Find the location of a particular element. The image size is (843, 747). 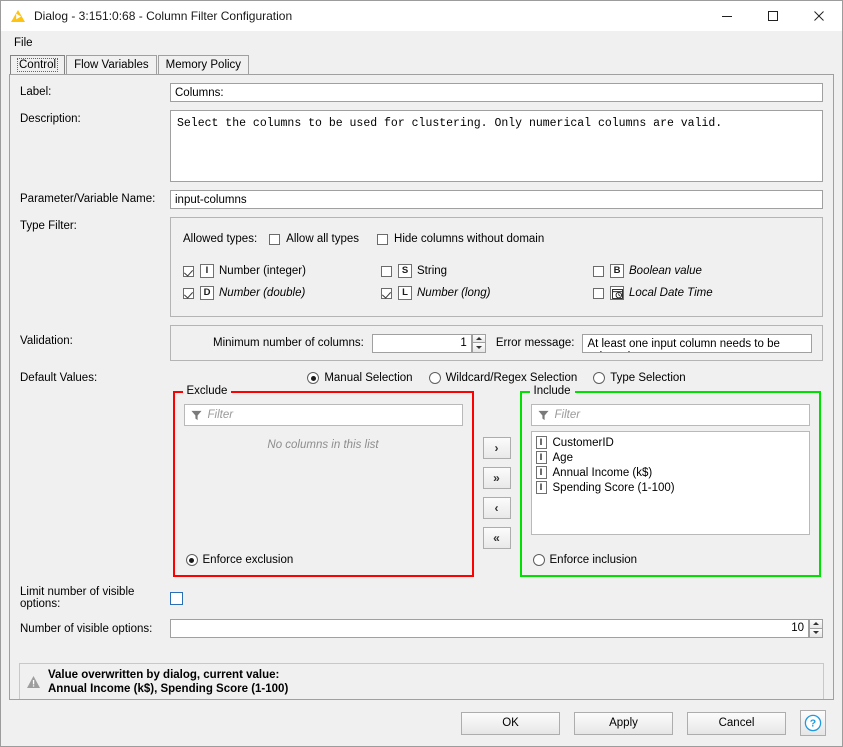

type-label-local-date-time: Local Date Time is located at coordinates (671, 293).